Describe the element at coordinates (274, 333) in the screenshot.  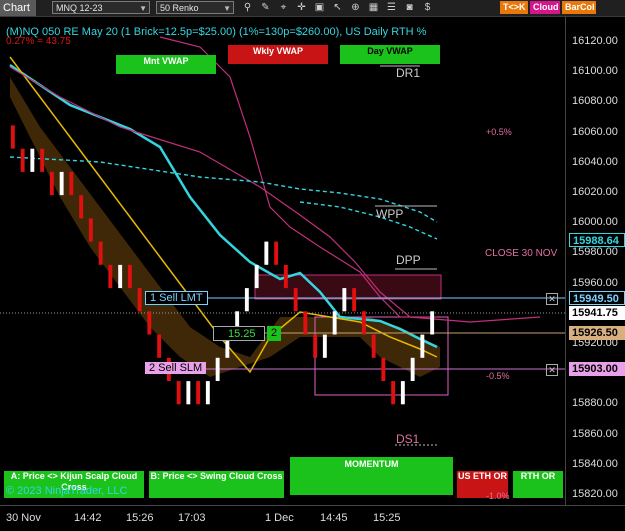
I see `order-qty-count: 2` at that location.